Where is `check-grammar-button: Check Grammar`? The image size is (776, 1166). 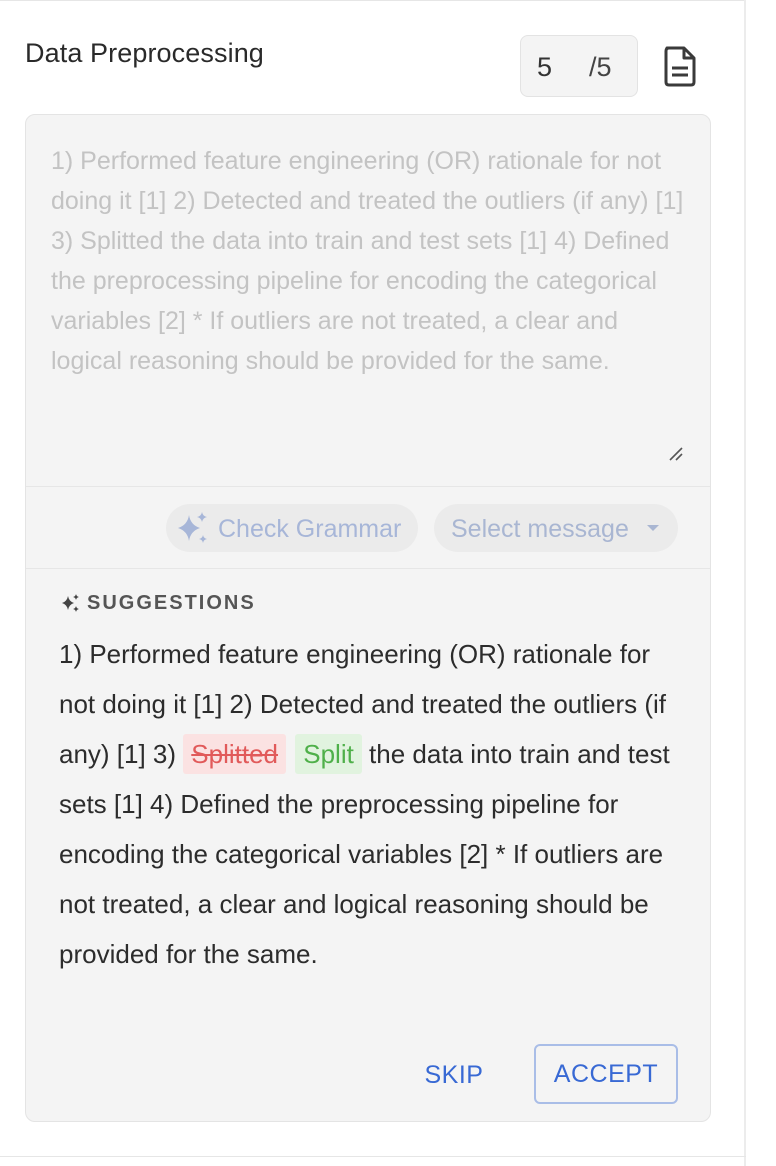 check-grammar-button: Check Grammar is located at coordinates (292, 528).